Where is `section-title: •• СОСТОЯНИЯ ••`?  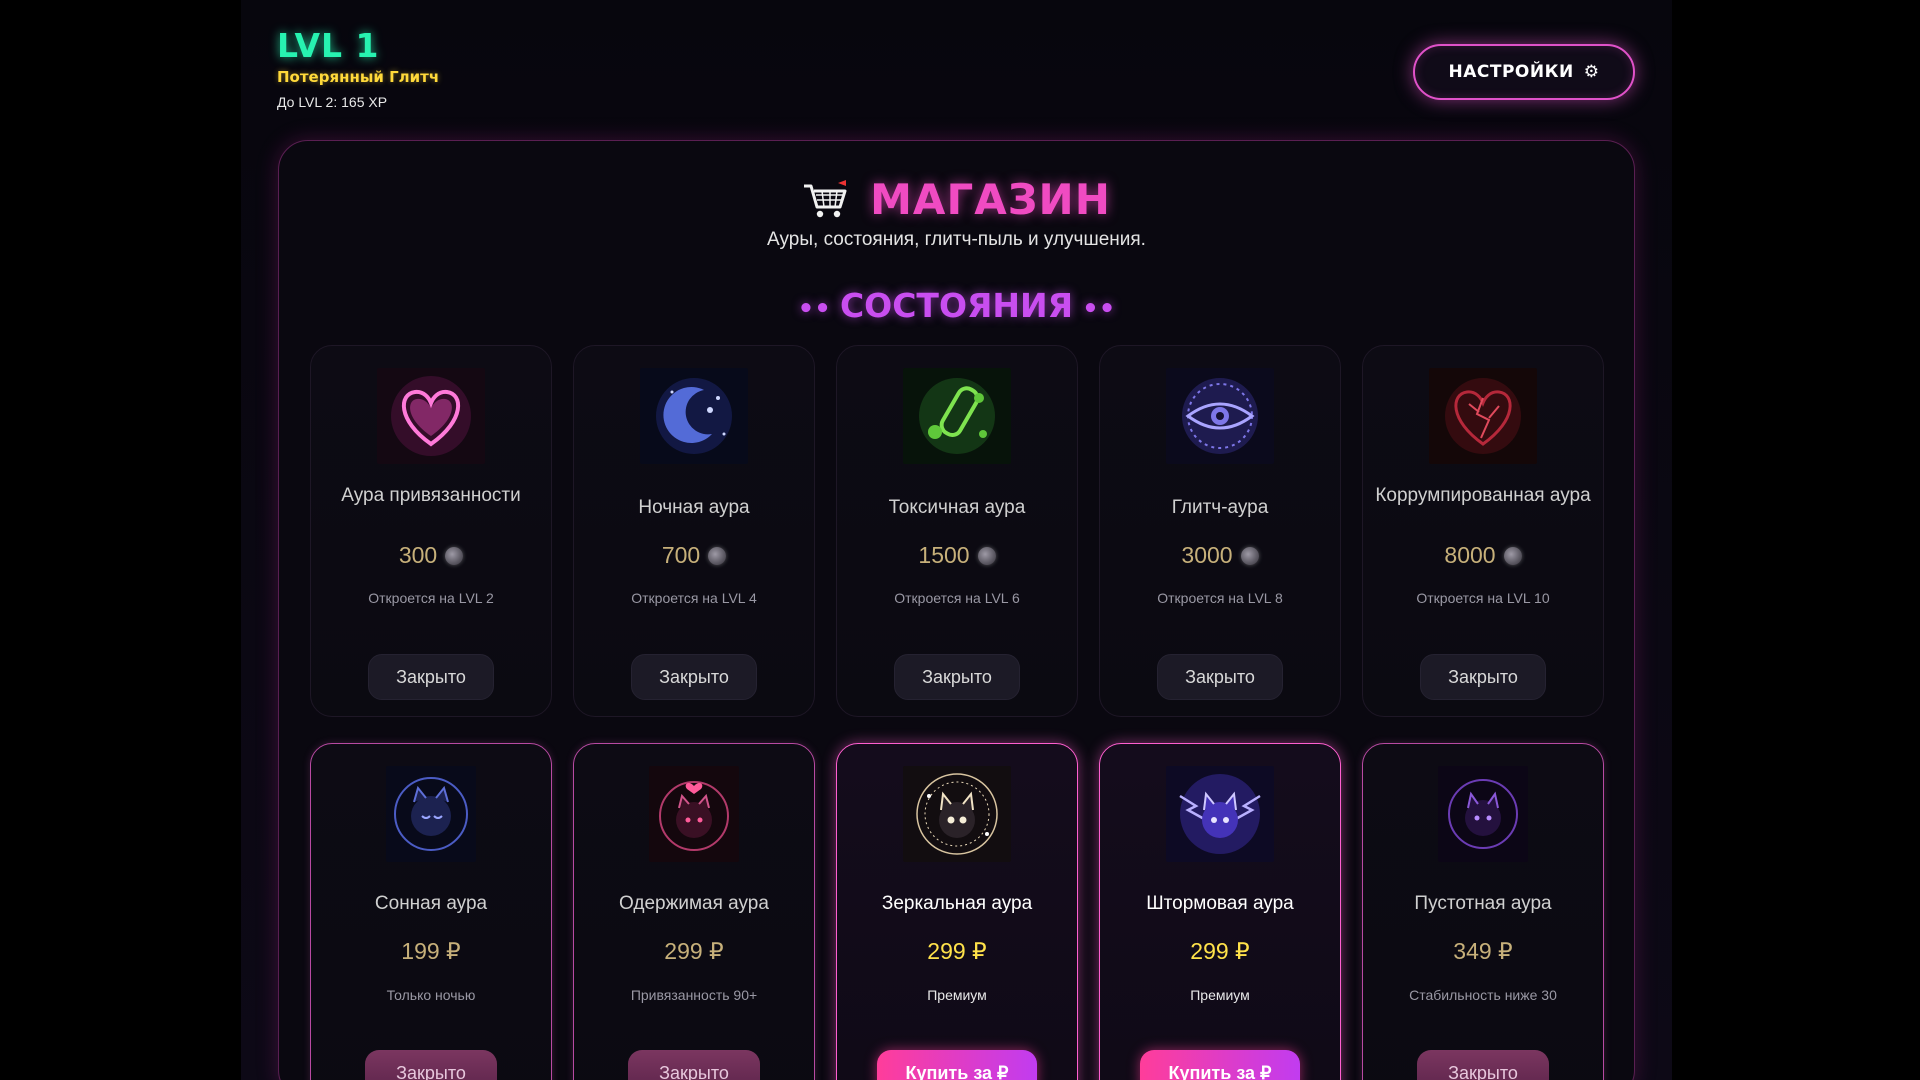
section-title: •• СОСТОЯНИЯ •• is located at coordinates (956, 305).